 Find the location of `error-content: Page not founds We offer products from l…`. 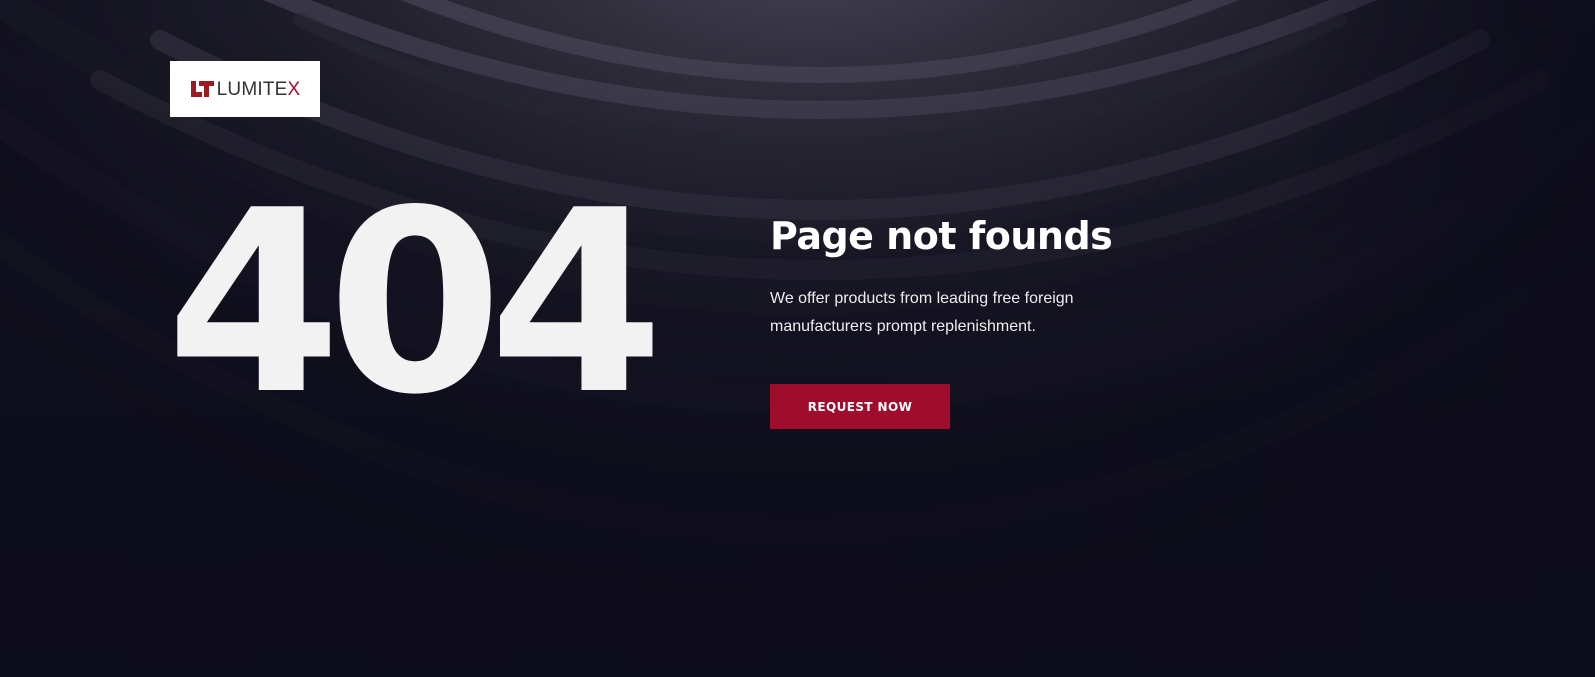

error-content: Page not founds We offer products from l… is located at coordinates (980, 320).